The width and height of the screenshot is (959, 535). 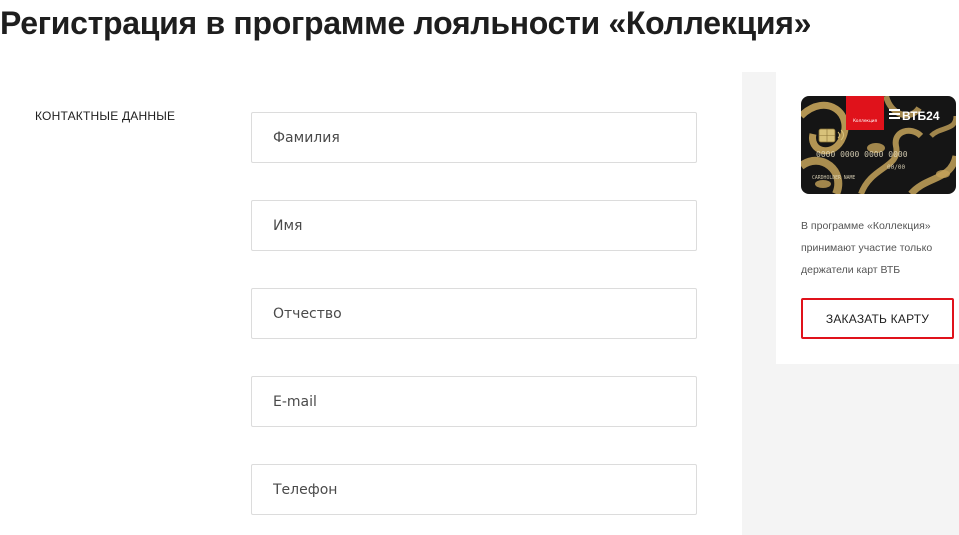 What do you see at coordinates (877, 318) in the screenshot?
I see `order-card-button: ЗАКАЗАТЬ КАРТУ` at bounding box center [877, 318].